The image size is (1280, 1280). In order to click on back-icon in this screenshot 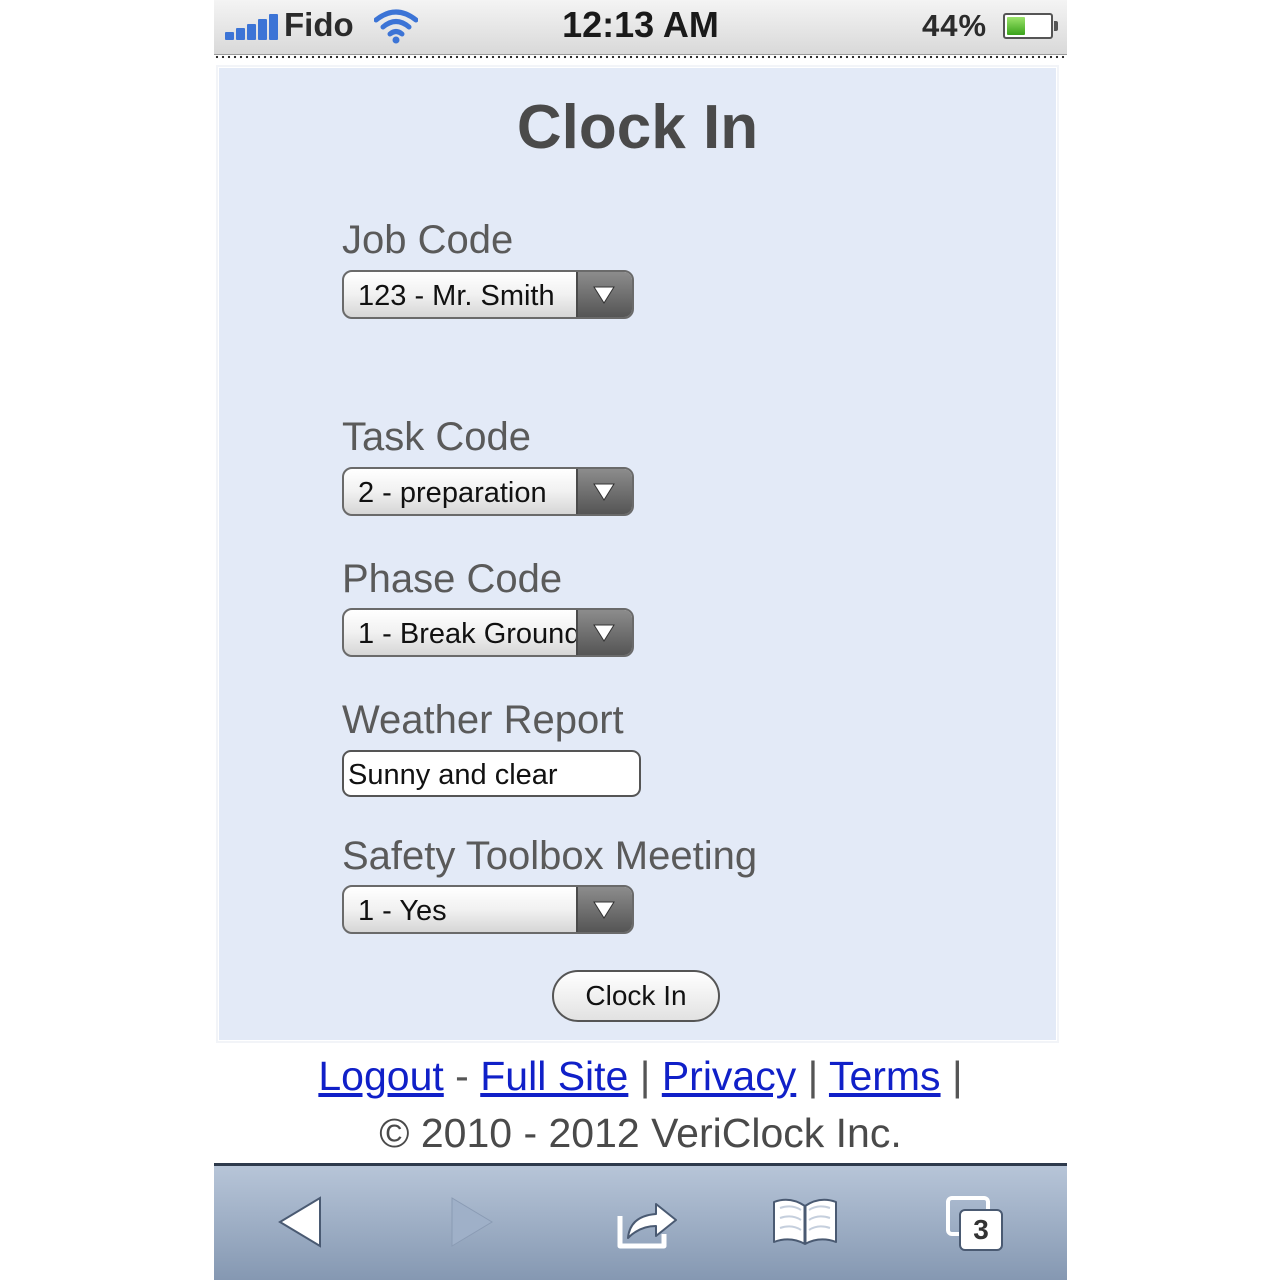, I will do `click(301, 1222)`.